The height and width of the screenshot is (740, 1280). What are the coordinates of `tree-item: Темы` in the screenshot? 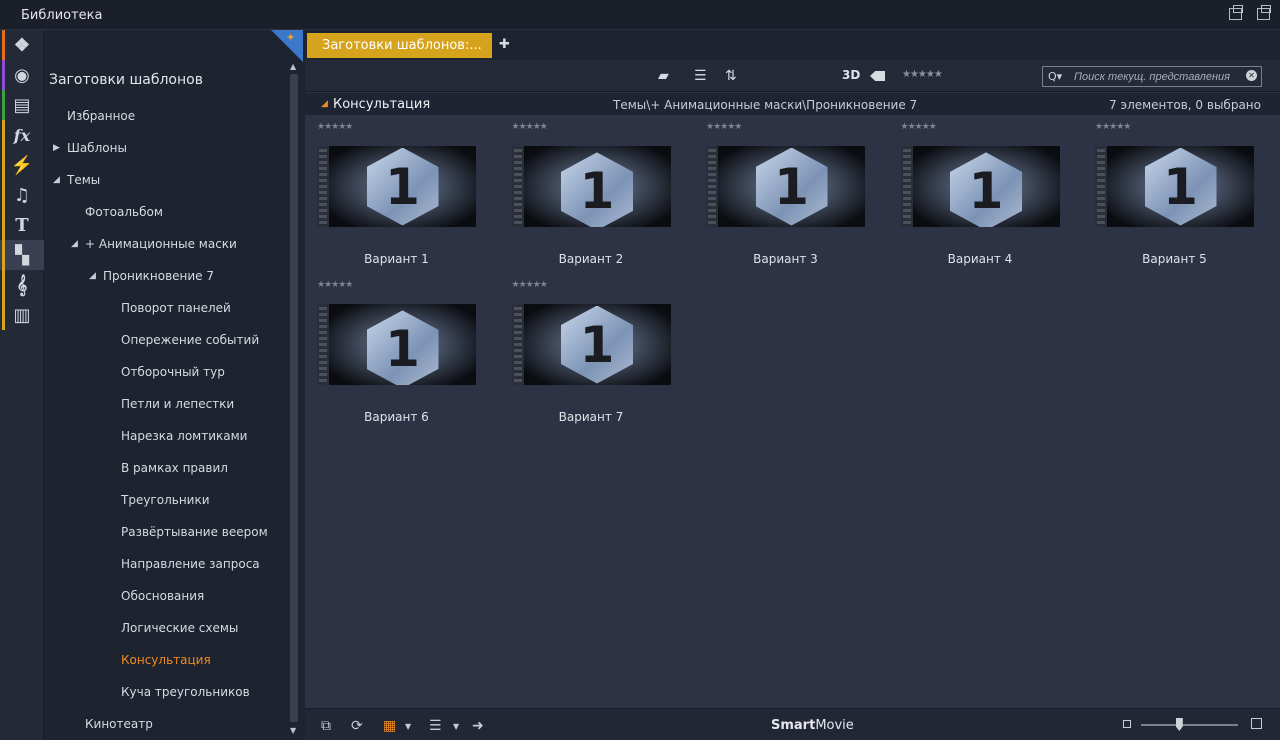 It's located at (83, 180).